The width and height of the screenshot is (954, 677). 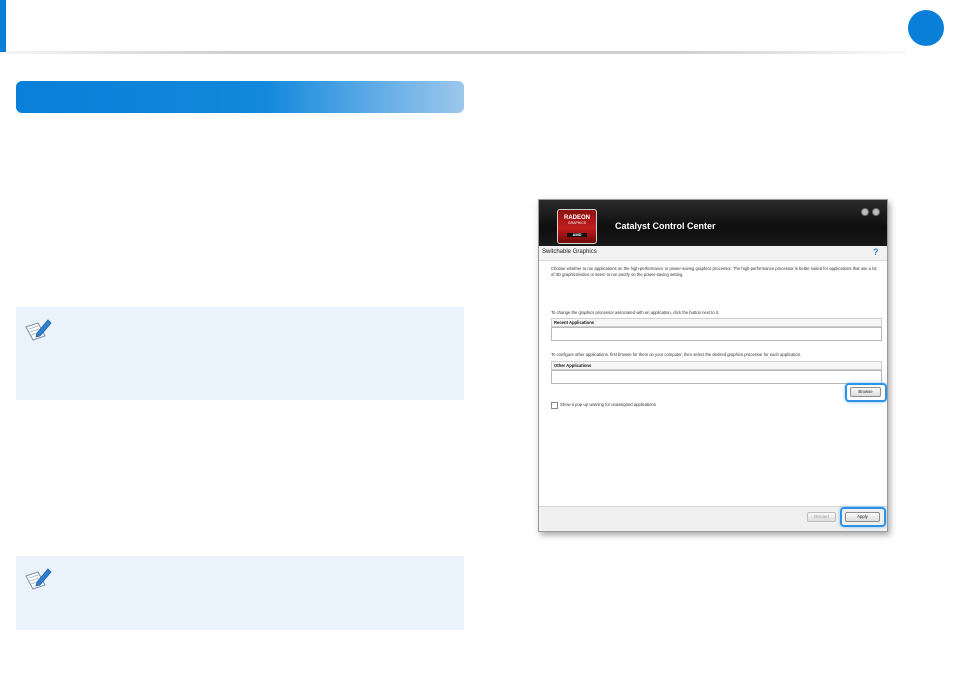 I want to click on apply-button: Apply, so click(x=862, y=517).